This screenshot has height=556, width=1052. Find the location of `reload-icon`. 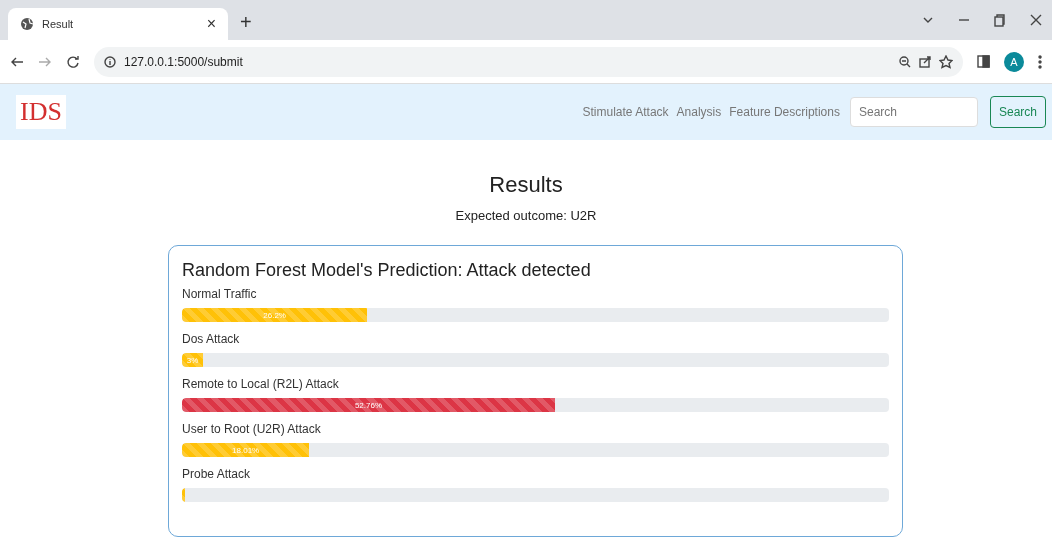

reload-icon is located at coordinates (73, 61).